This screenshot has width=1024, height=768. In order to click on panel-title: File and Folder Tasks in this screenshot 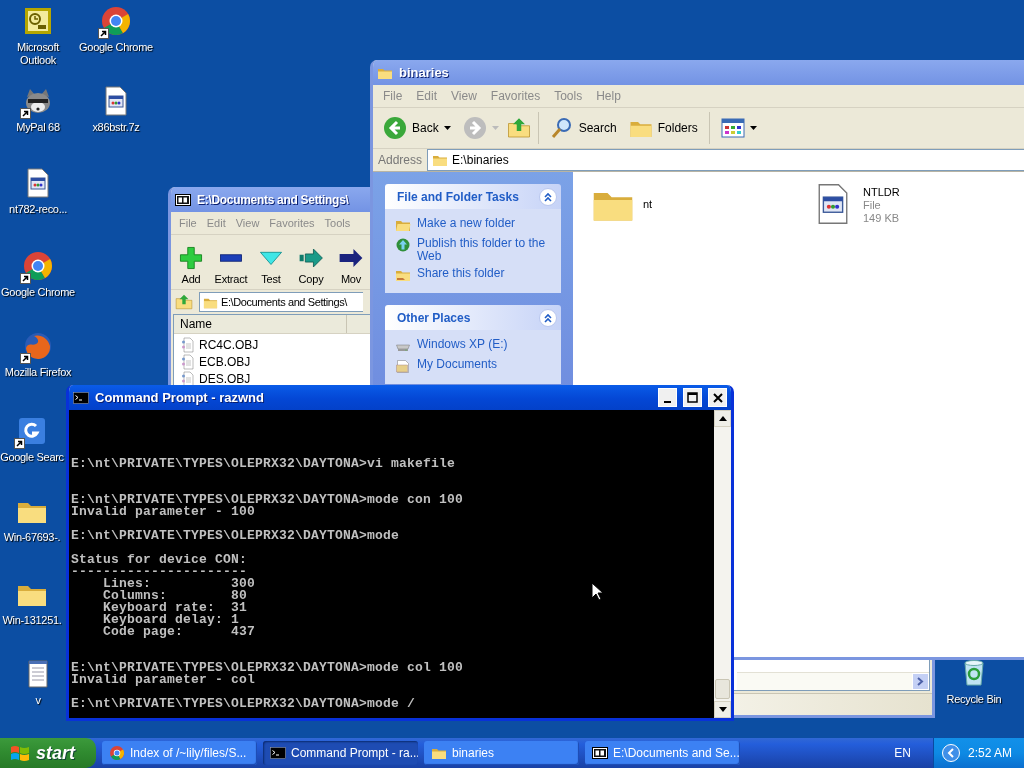, I will do `click(458, 196)`.